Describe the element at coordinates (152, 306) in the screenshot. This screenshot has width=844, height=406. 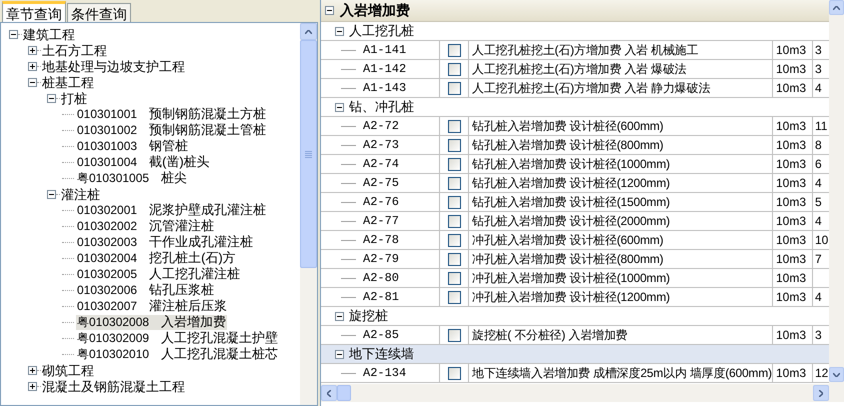
I see `tree-item: 010302007 灌注桩后压浆` at that location.